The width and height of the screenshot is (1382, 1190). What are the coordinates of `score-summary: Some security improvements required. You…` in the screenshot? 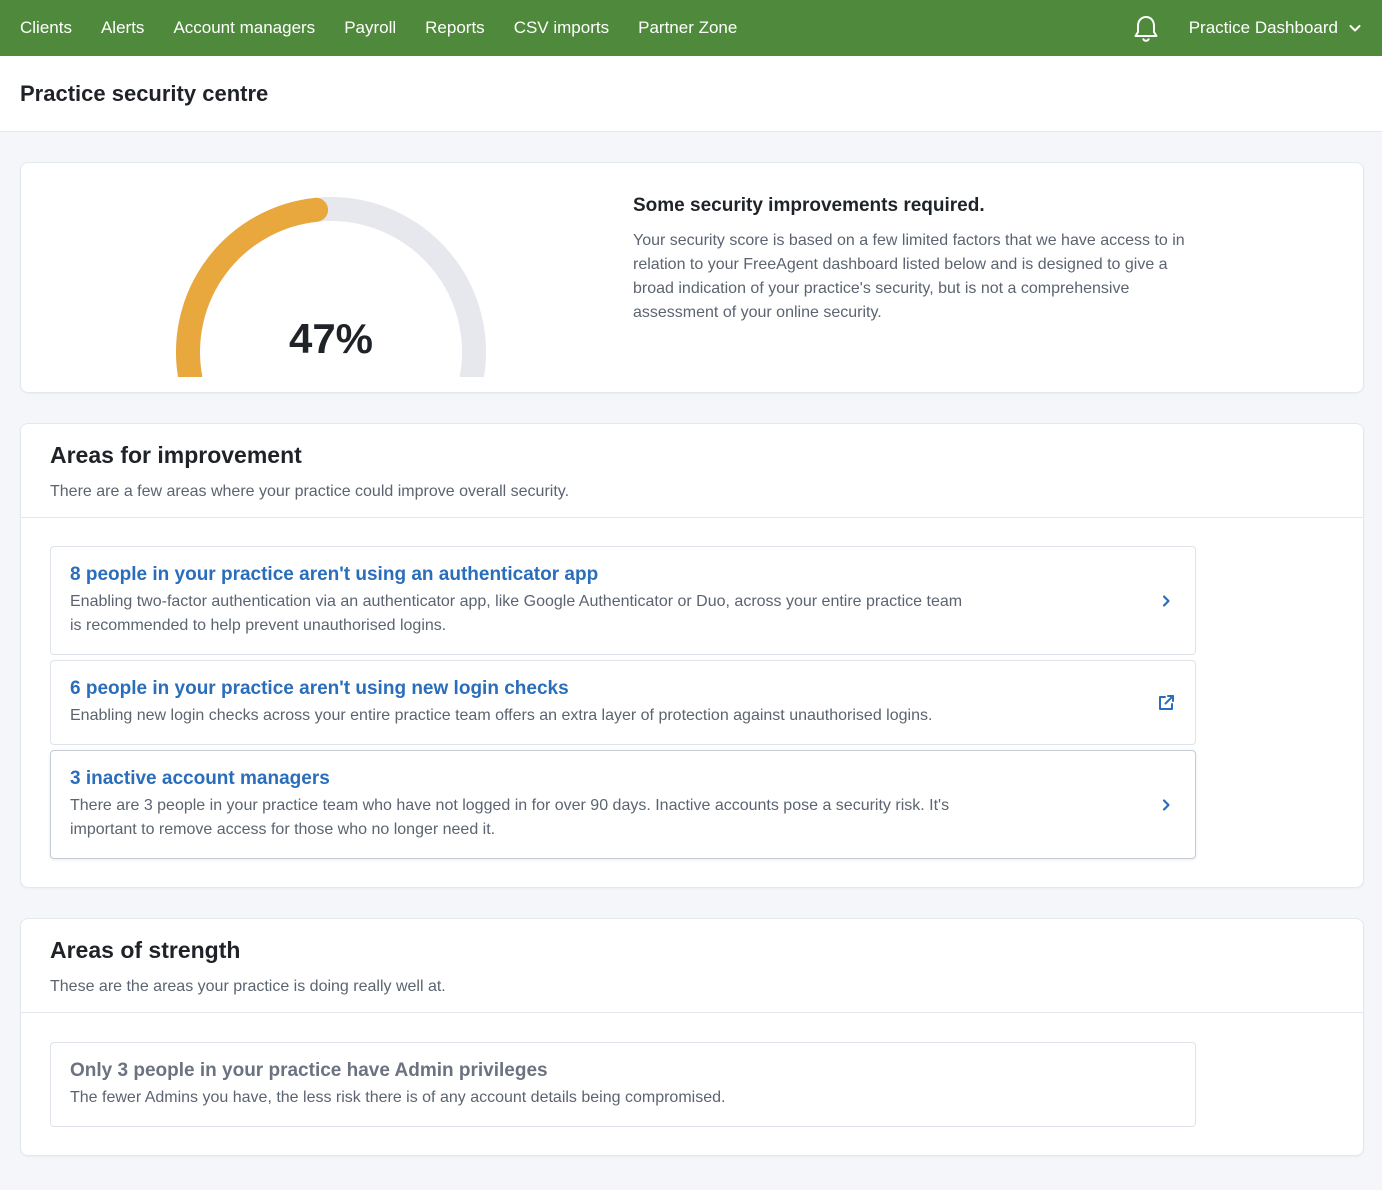 It's located at (918, 260).